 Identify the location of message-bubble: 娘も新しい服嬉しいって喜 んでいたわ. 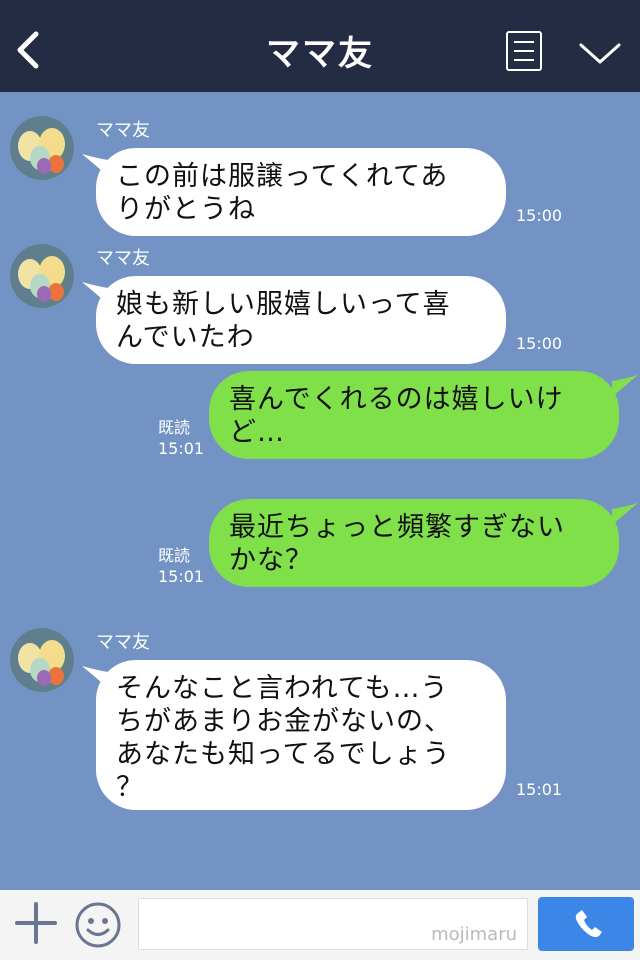
(301, 320).